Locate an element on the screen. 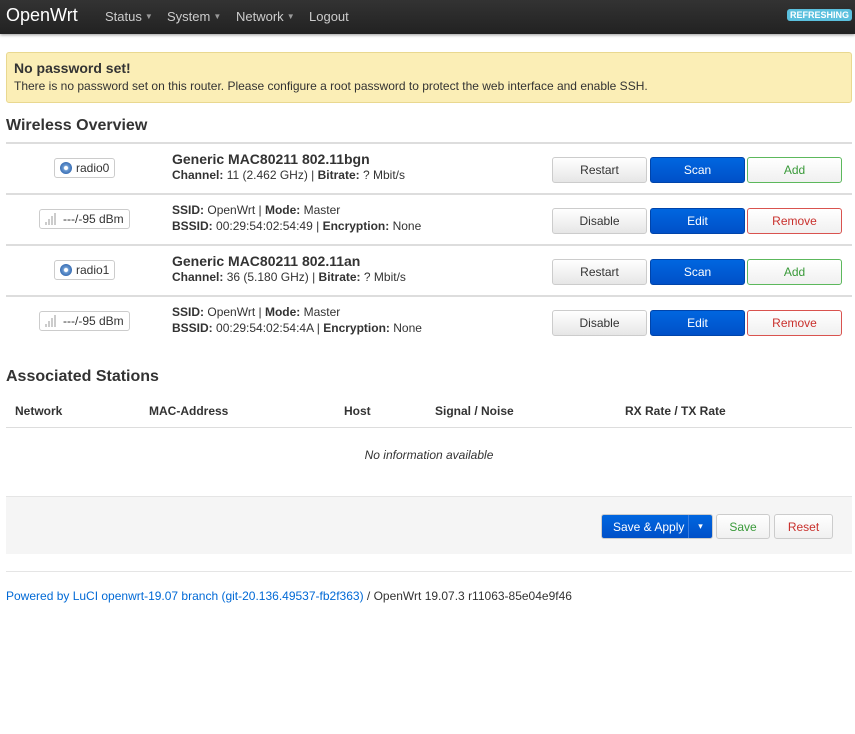 The width and height of the screenshot is (855, 734). associated-stations-title: Associated Stations is located at coordinates (82, 376).